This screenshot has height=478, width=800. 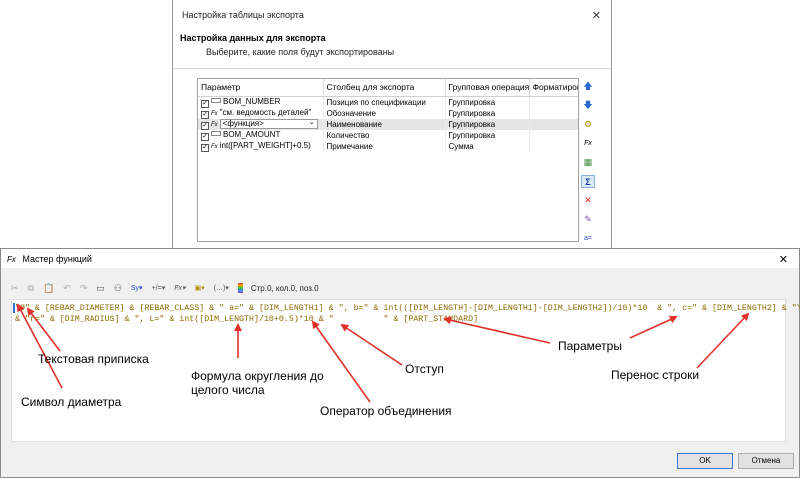 What do you see at coordinates (243, 123) in the screenshot?
I see `combo-value: <функция>` at bounding box center [243, 123].